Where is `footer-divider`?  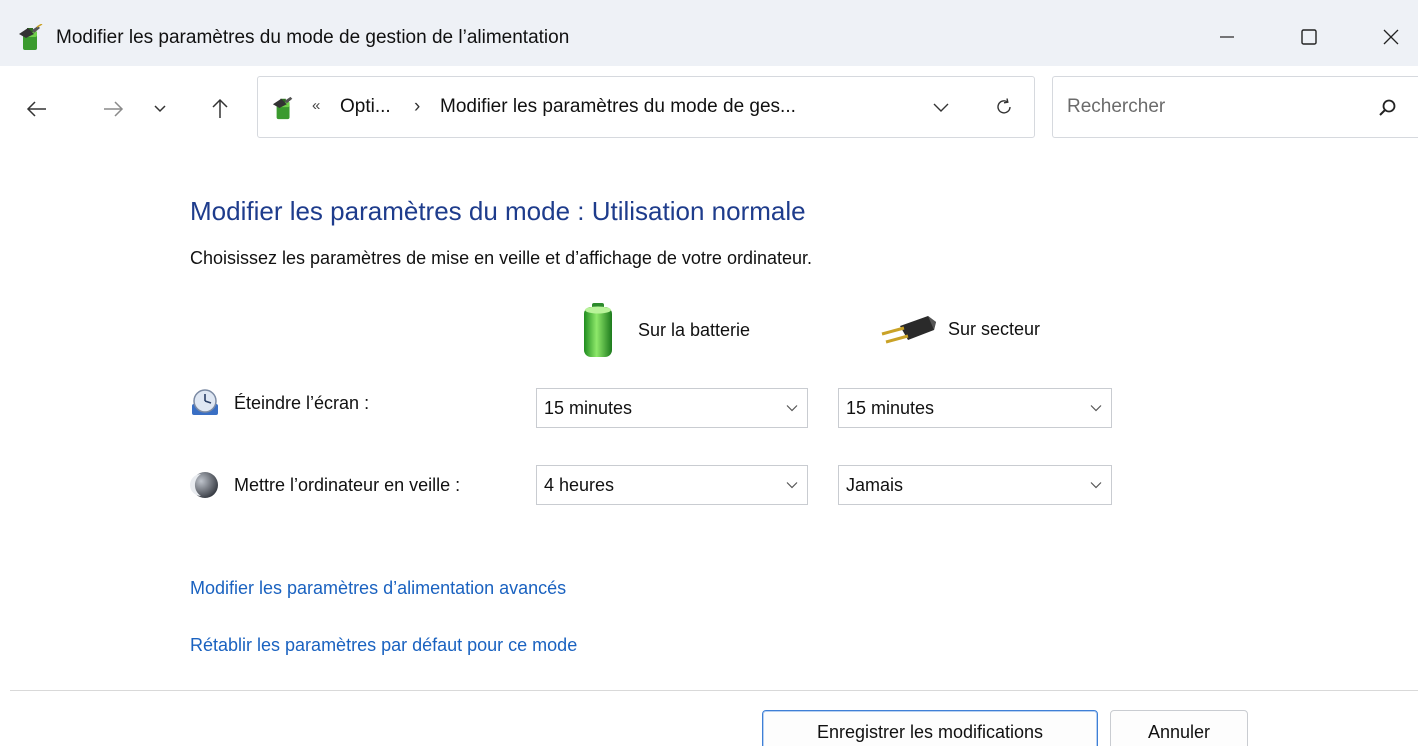 footer-divider is located at coordinates (714, 690).